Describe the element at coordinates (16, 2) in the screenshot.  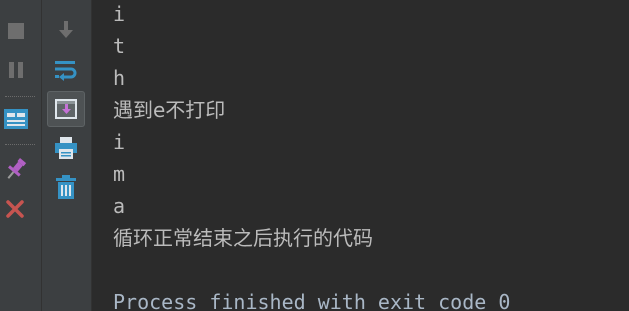
I see `run-icon` at that location.